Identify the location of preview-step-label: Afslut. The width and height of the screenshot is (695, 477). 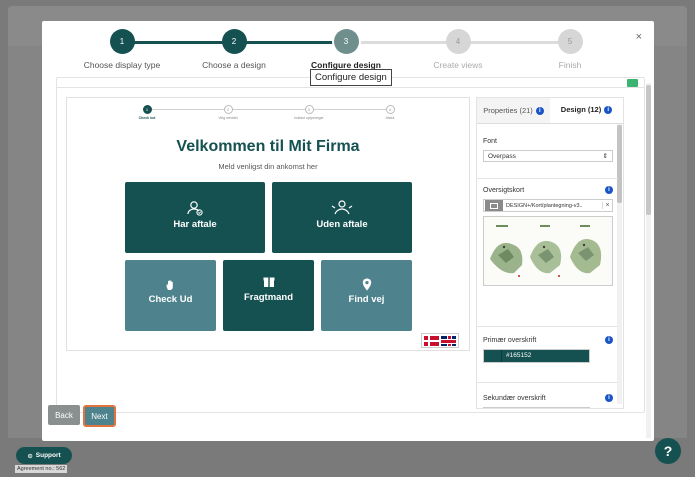
(390, 118).